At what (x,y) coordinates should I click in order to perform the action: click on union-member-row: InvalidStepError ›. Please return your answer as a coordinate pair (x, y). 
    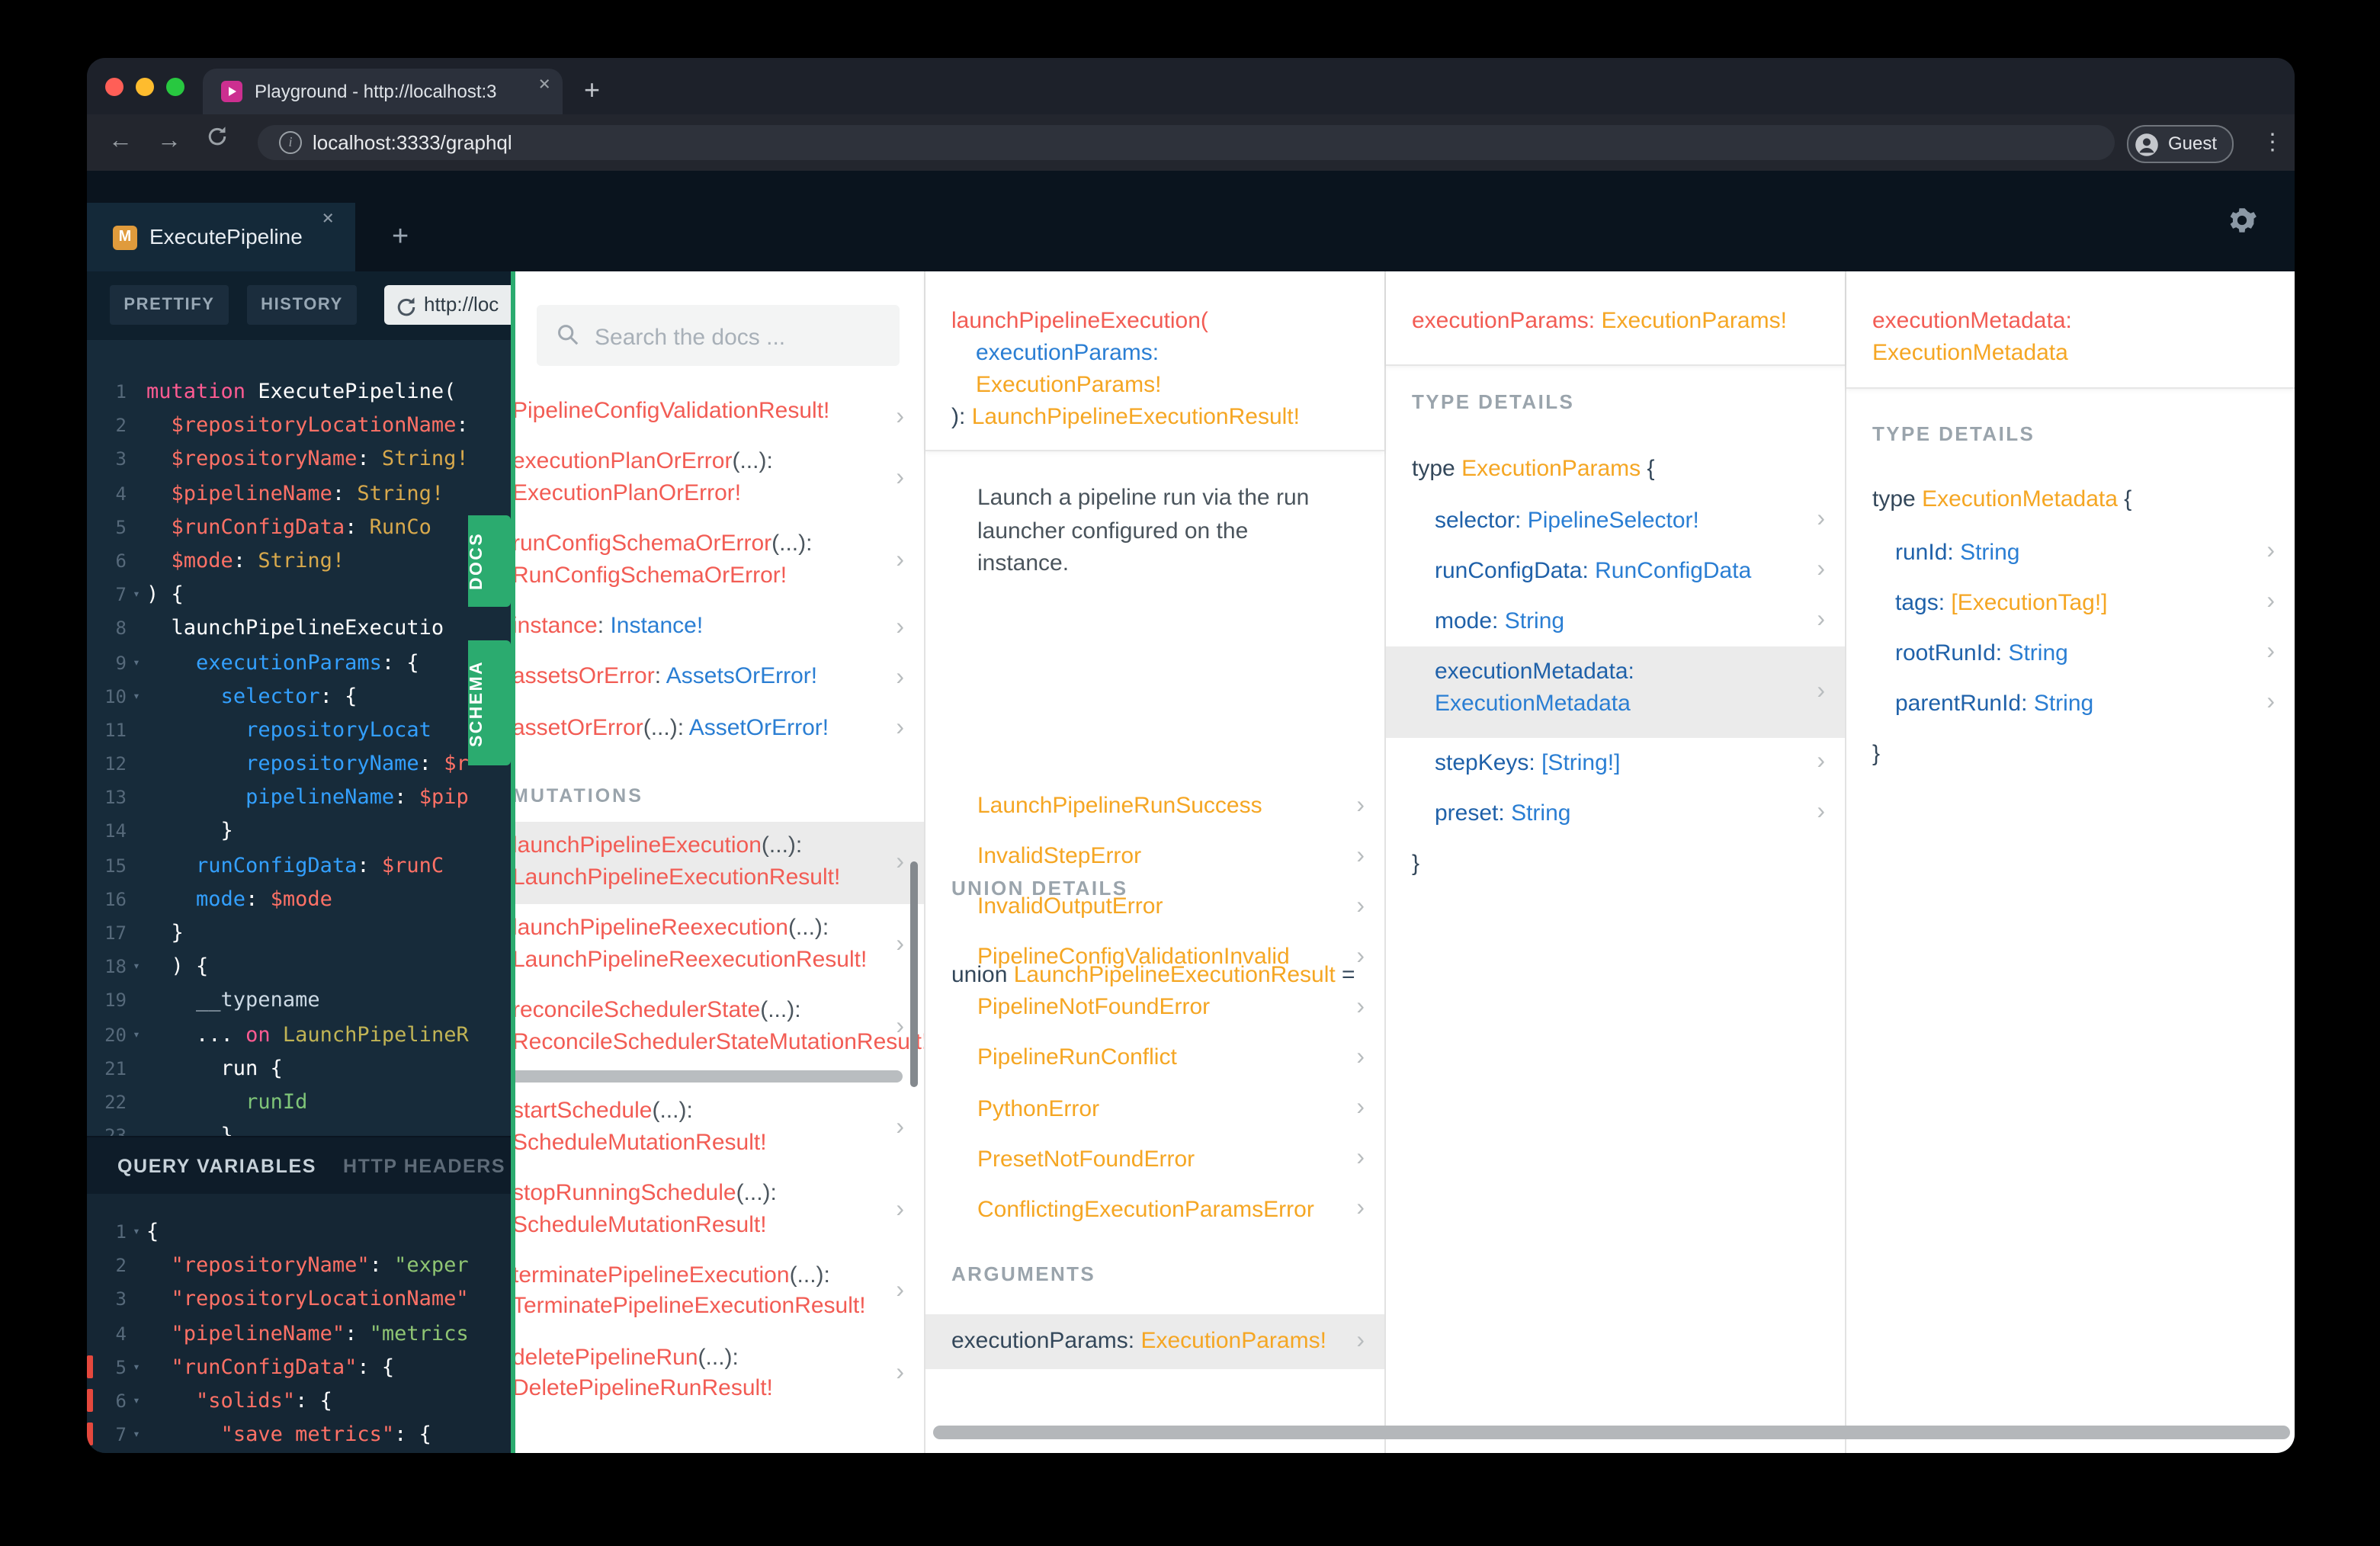
    Looking at the image, I should click on (1154, 856).